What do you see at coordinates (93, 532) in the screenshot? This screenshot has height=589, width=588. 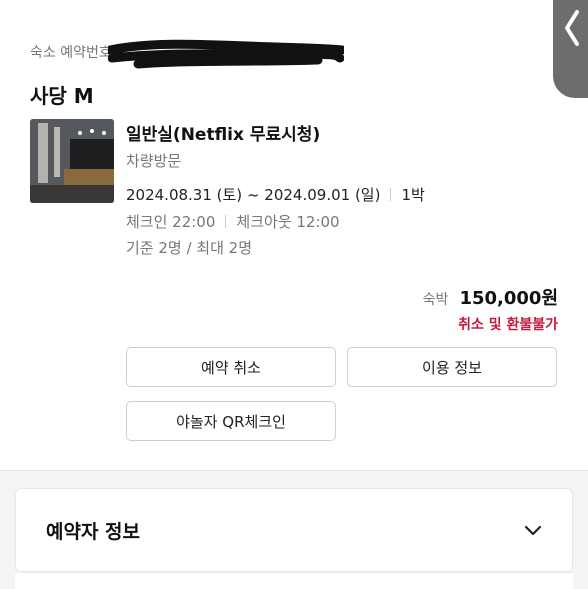 I see `booker-info-title: 예약자 정보` at bounding box center [93, 532].